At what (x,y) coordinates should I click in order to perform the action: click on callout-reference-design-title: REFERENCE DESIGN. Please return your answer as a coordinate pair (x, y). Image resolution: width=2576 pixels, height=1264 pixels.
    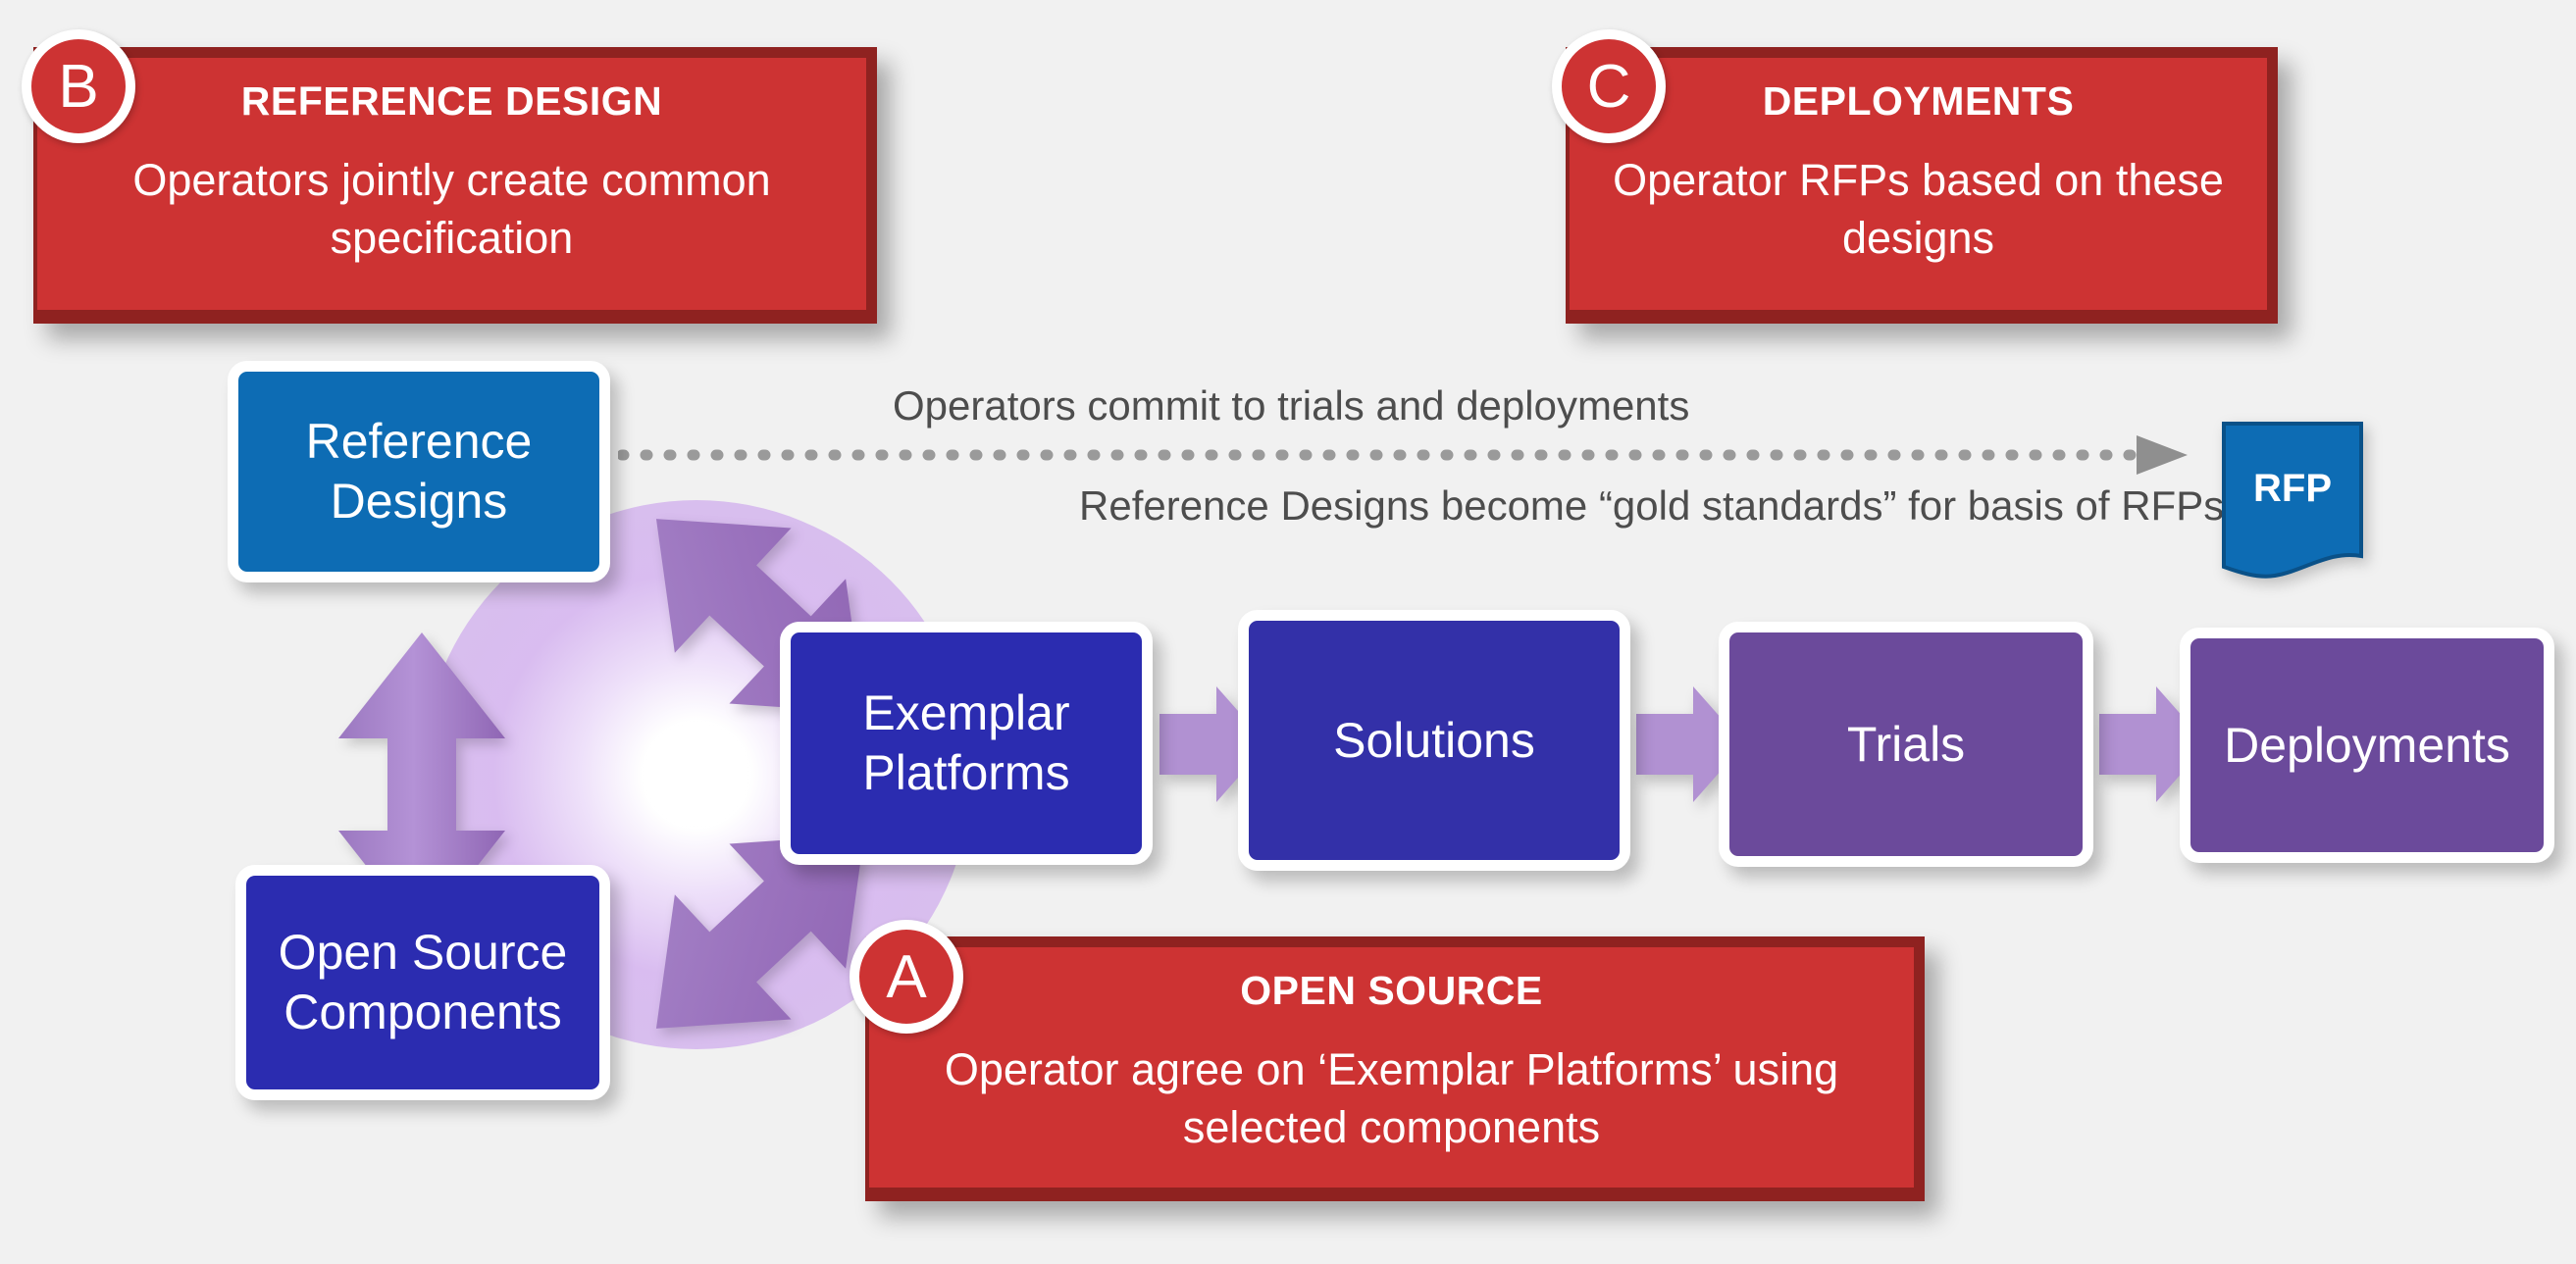
    Looking at the image, I should click on (451, 101).